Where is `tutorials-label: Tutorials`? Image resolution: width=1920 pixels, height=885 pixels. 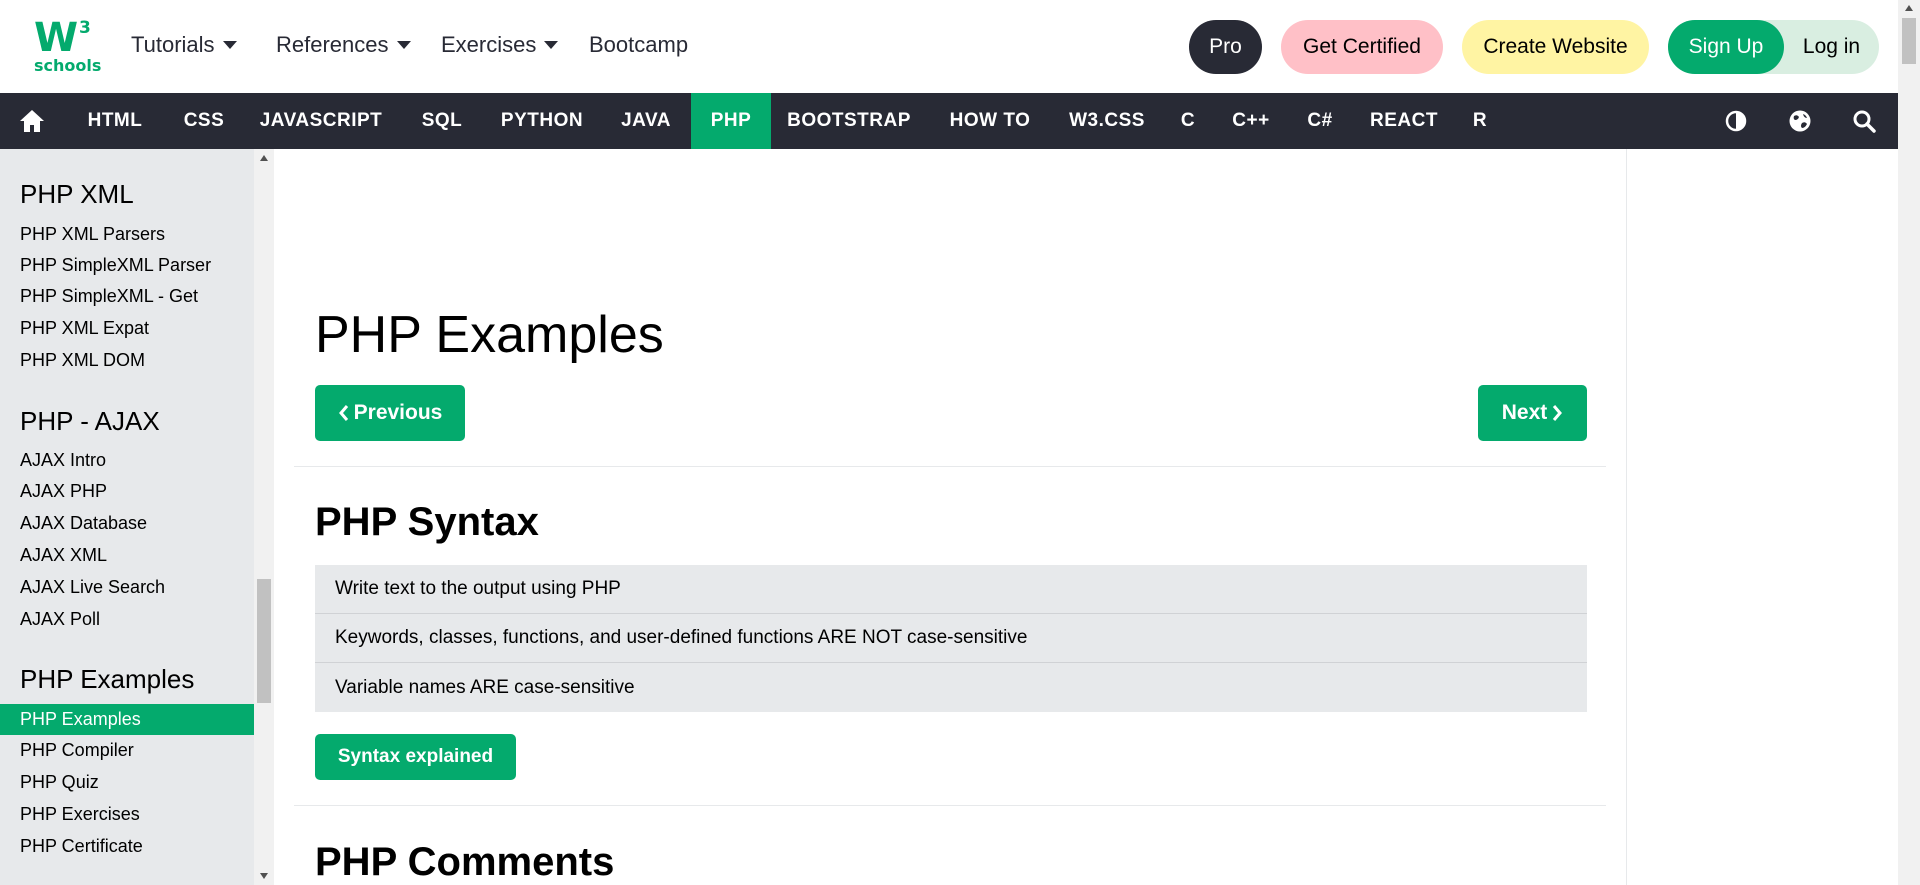 tutorials-label: Tutorials is located at coordinates (173, 44).